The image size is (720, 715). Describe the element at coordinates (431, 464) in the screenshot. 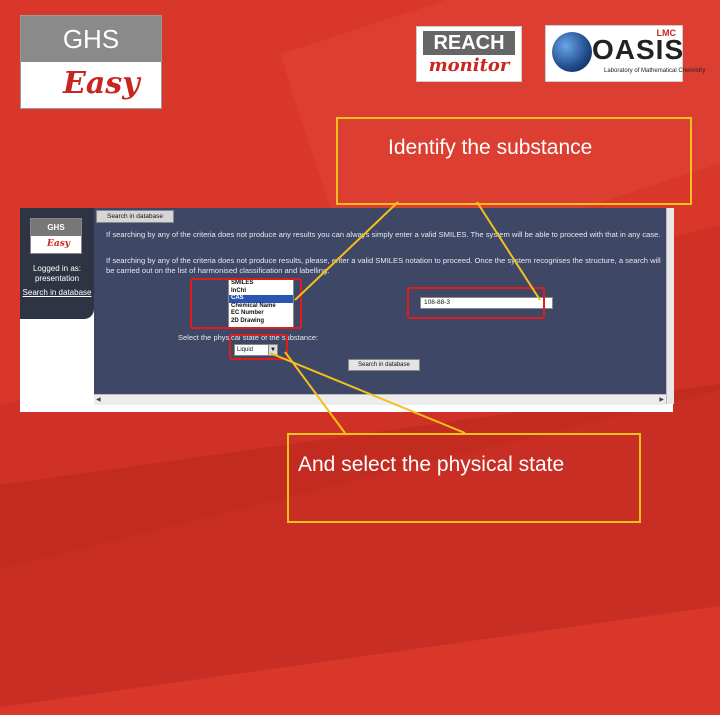

I see `callout-physical-state-text: And select the physical state` at that location.